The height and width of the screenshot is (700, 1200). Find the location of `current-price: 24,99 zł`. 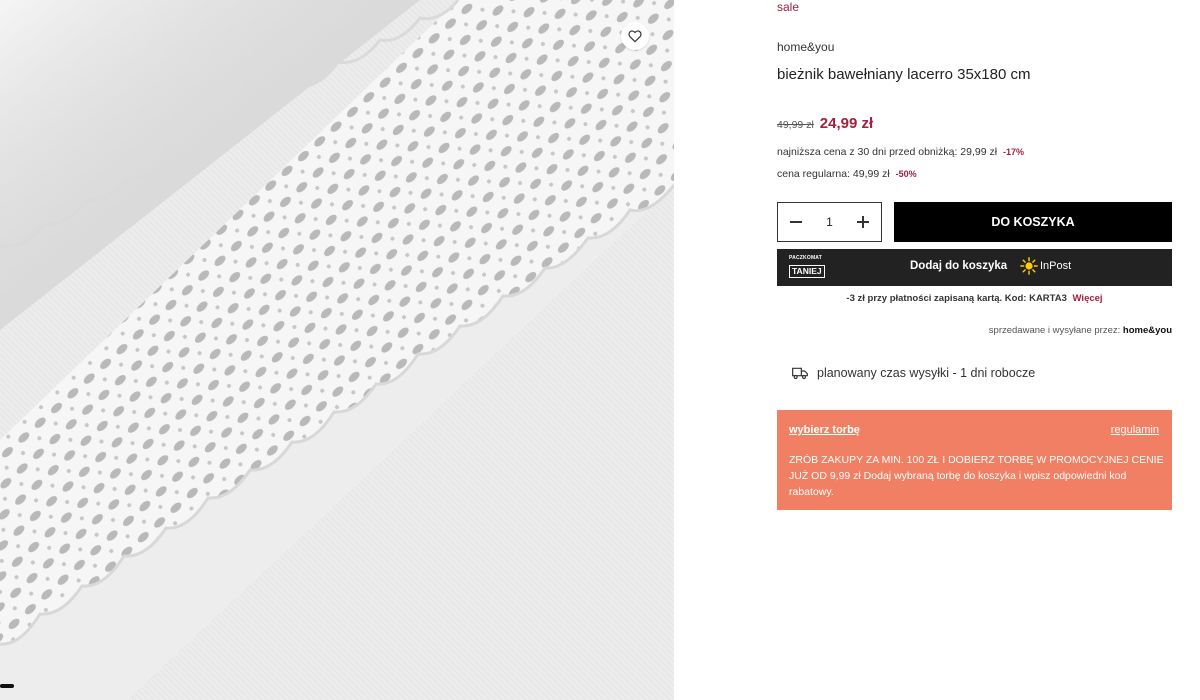

current-price: 24,99 zł is located at coordinates (846, 123).